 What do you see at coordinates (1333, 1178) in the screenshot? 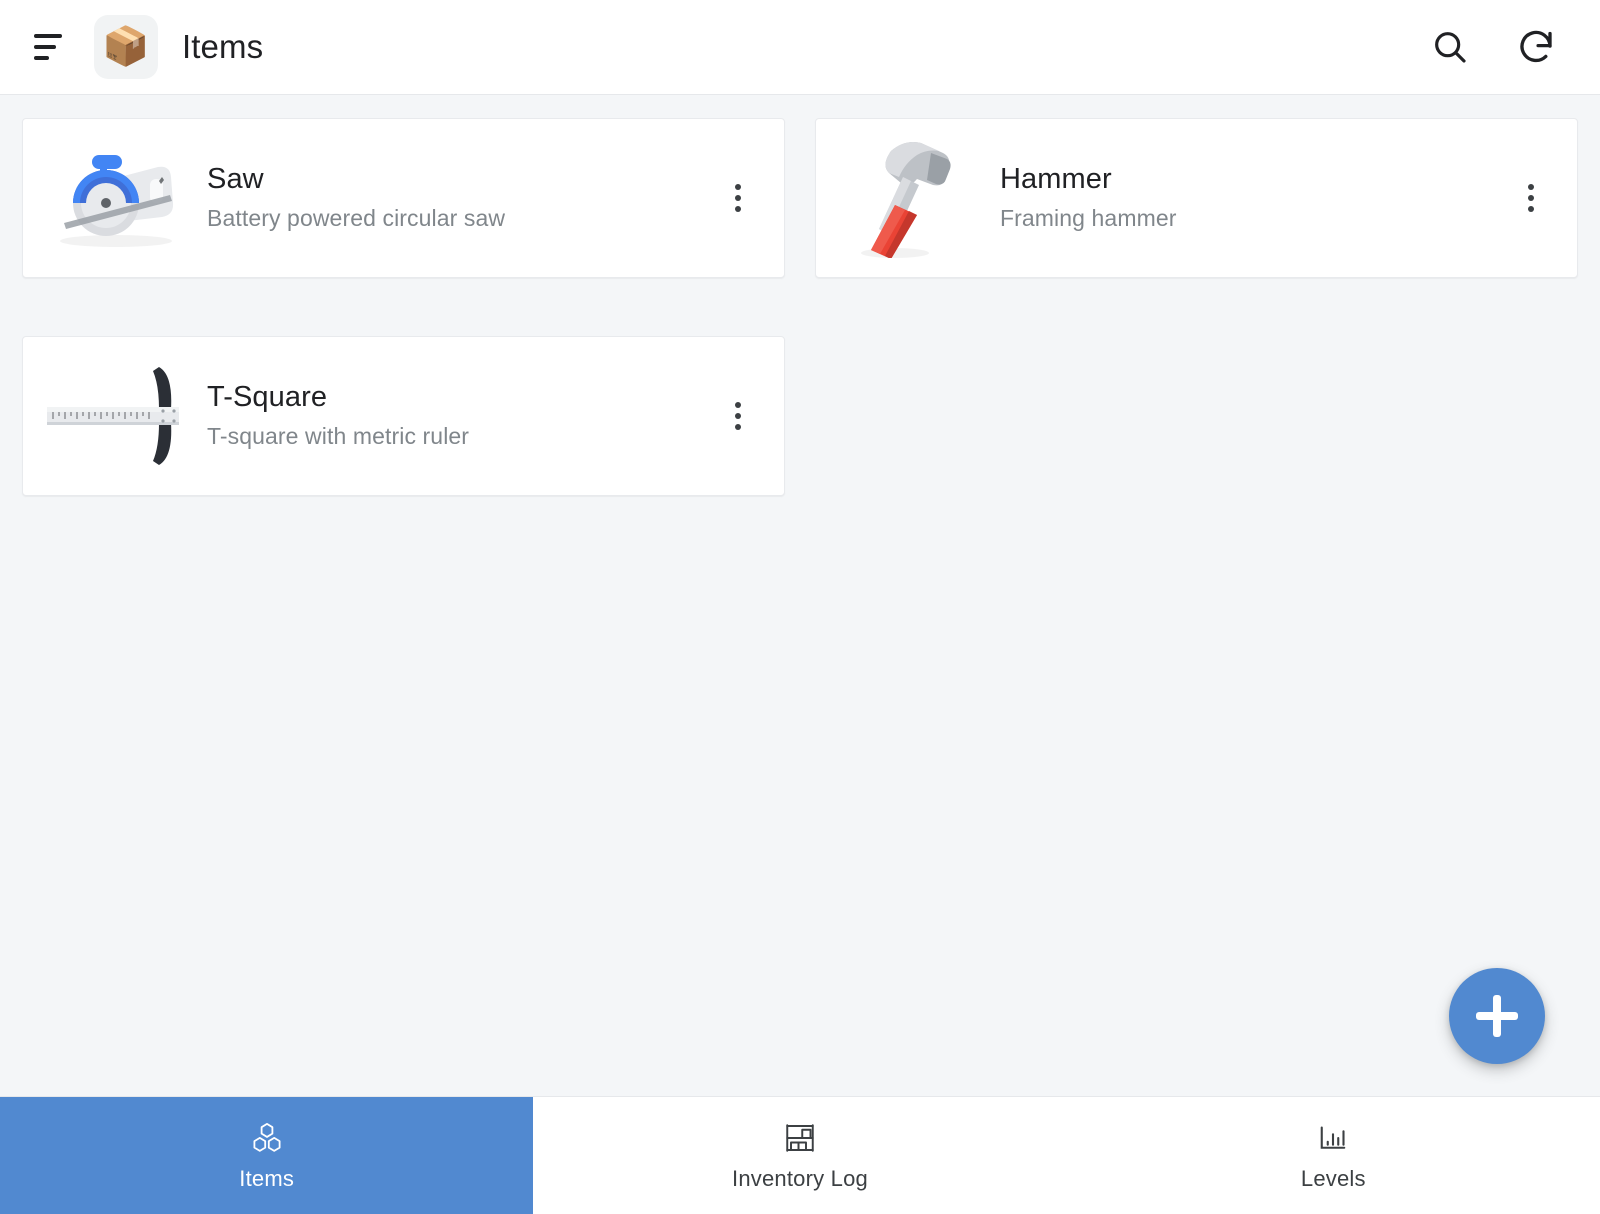
I see `nav-tab-label: Levels` at bounding box center [1333, 1178].